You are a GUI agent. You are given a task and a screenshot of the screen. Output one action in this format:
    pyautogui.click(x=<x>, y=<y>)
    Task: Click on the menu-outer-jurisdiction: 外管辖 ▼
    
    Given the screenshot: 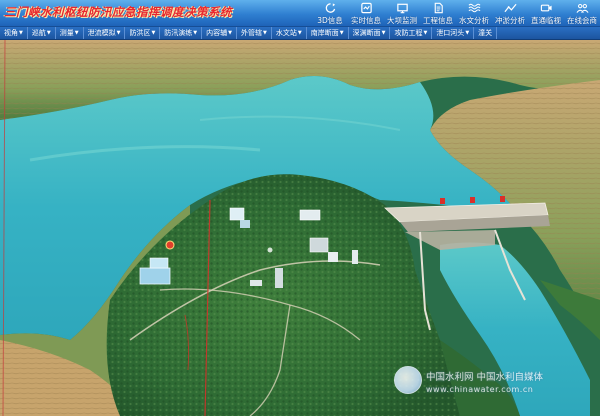 What is the action you would take?
    pyautogui.click(x=254, y=33)
    